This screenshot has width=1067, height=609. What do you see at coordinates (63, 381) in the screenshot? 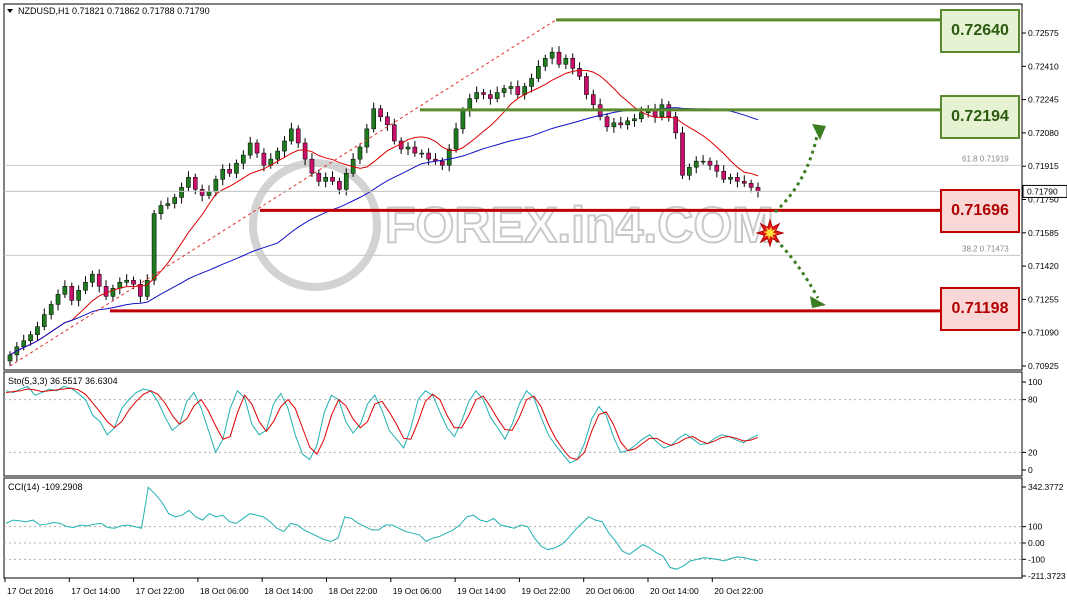
I see `sto-title: Sto(5,3,3) 36.5517 36.6304` at bounding box center [63, 381].